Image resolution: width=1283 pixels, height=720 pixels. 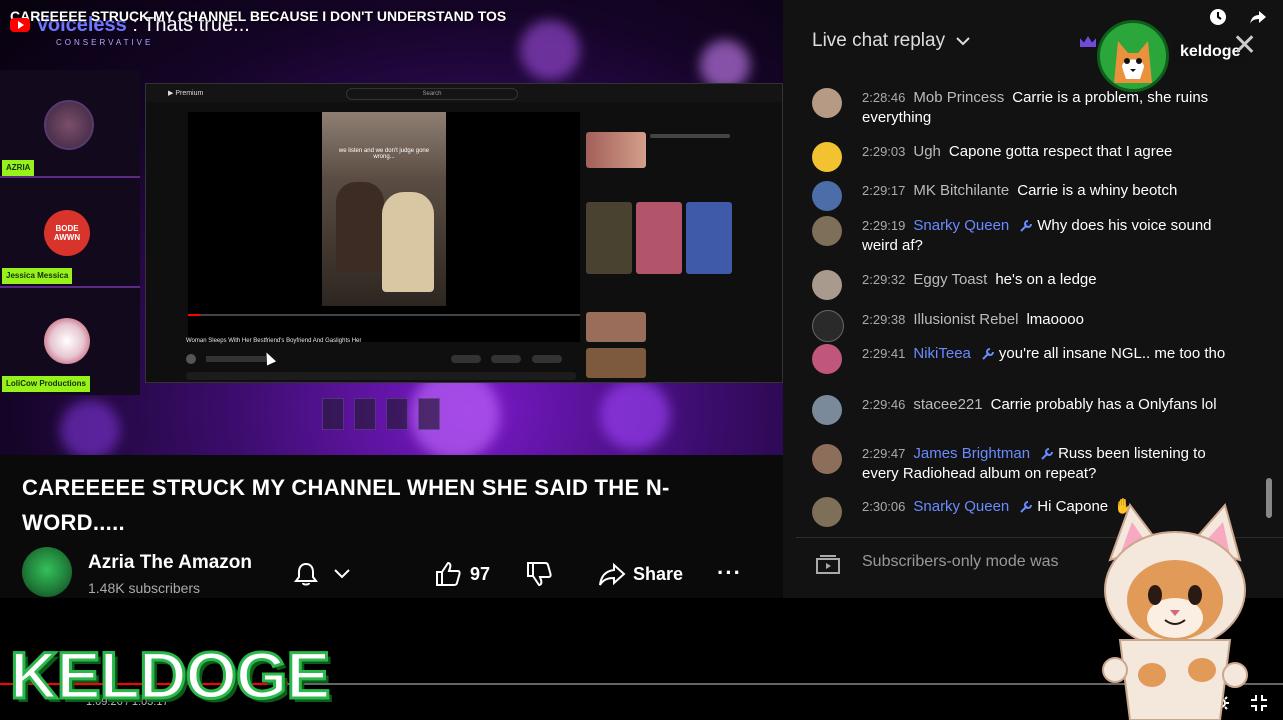 What do you see at coordinates (965, 319) in the screenshot?
I see `chat-author: Illusionist Rebel` at bounding box center [965, 319].